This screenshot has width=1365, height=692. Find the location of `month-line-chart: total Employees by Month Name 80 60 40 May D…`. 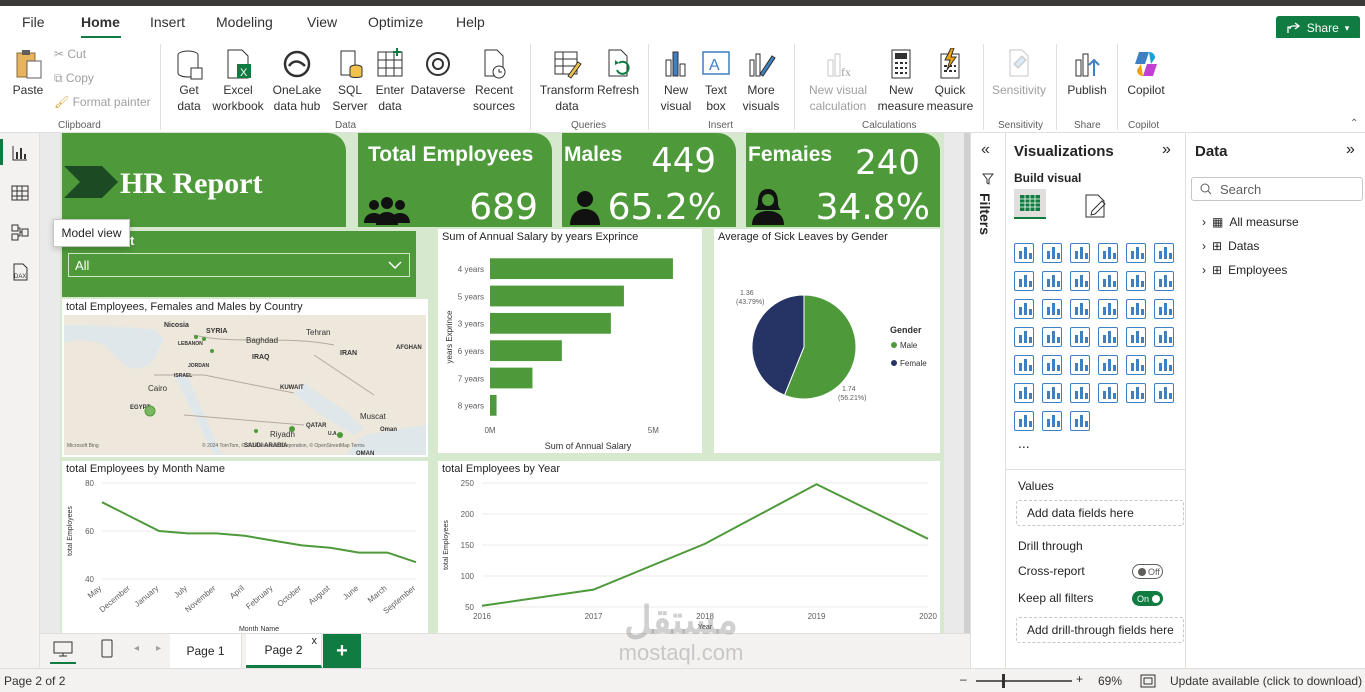

month-line-chart: total Employees by Month Name 80 60 40 May D… is located at coordinates (245, 547).